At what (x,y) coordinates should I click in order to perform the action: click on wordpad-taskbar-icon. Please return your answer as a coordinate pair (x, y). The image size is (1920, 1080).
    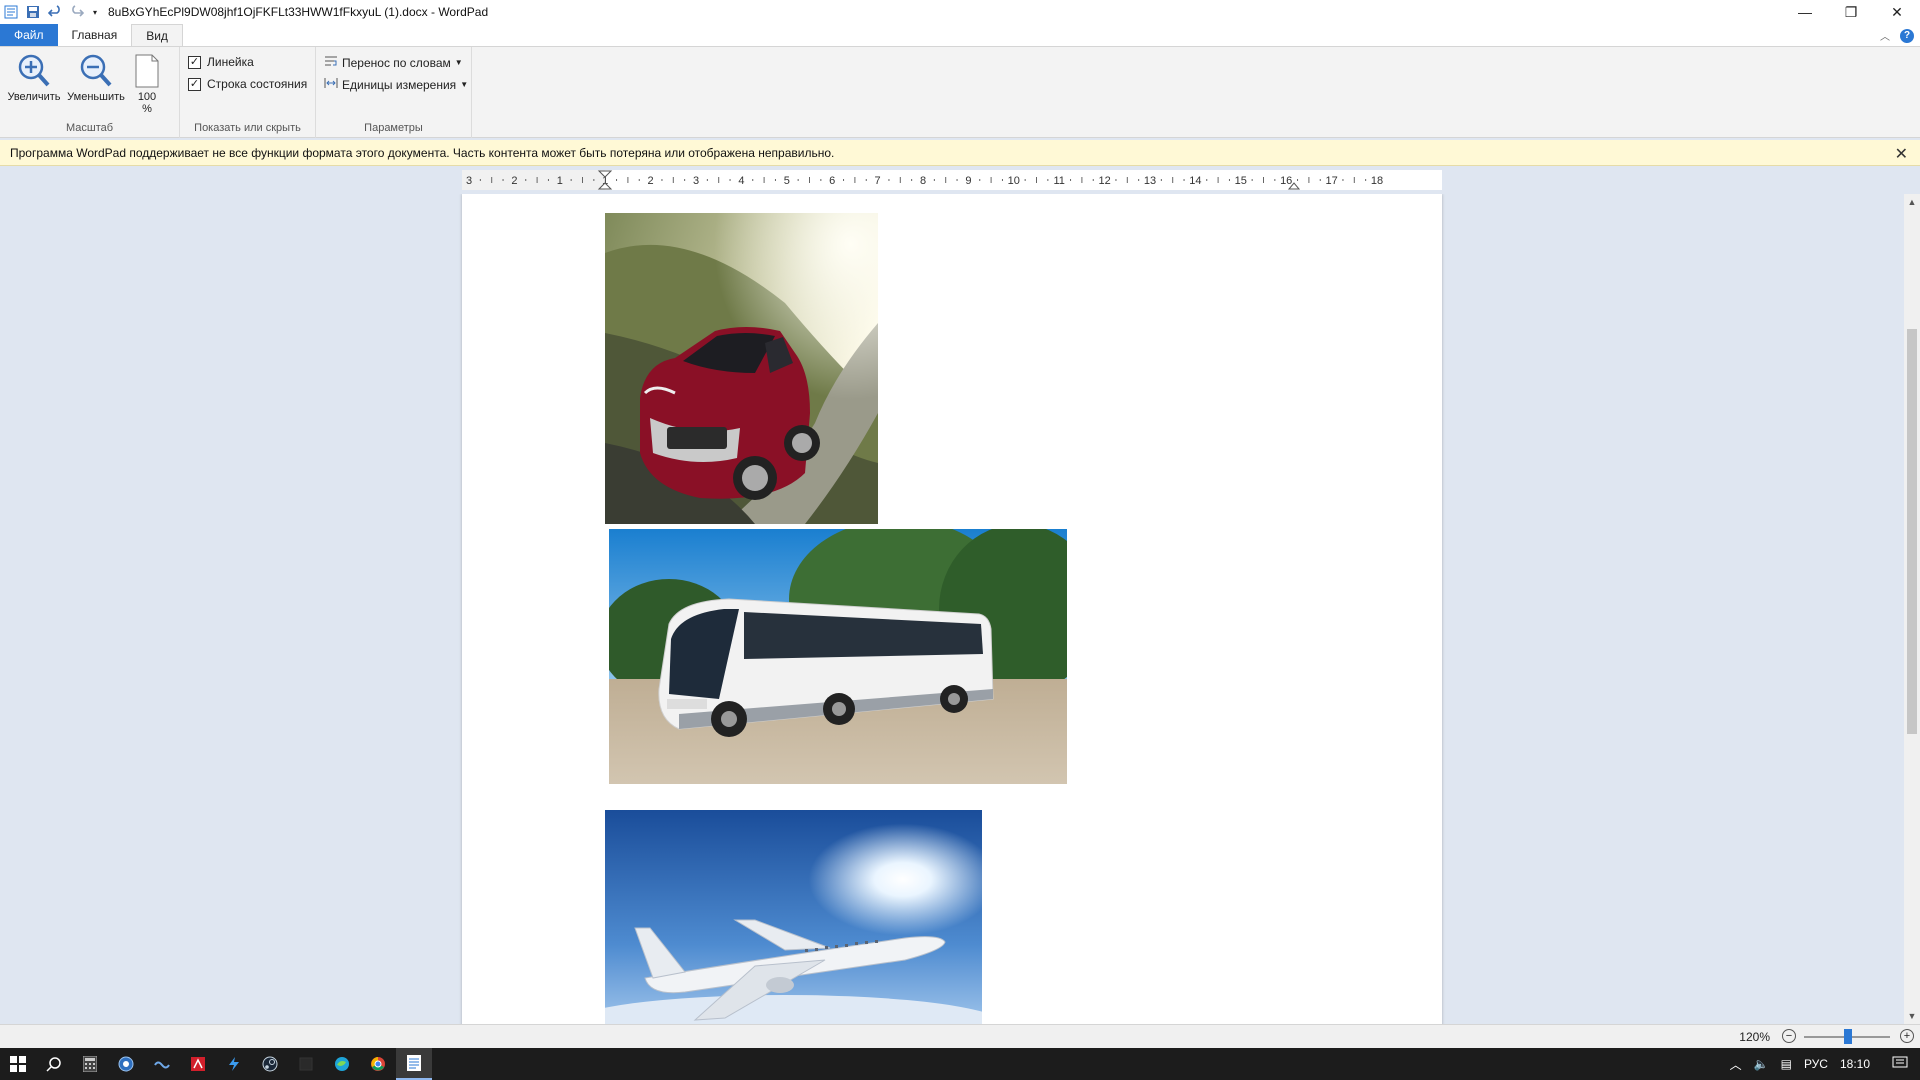
    Looking at the image, I should click on (414, 1064).